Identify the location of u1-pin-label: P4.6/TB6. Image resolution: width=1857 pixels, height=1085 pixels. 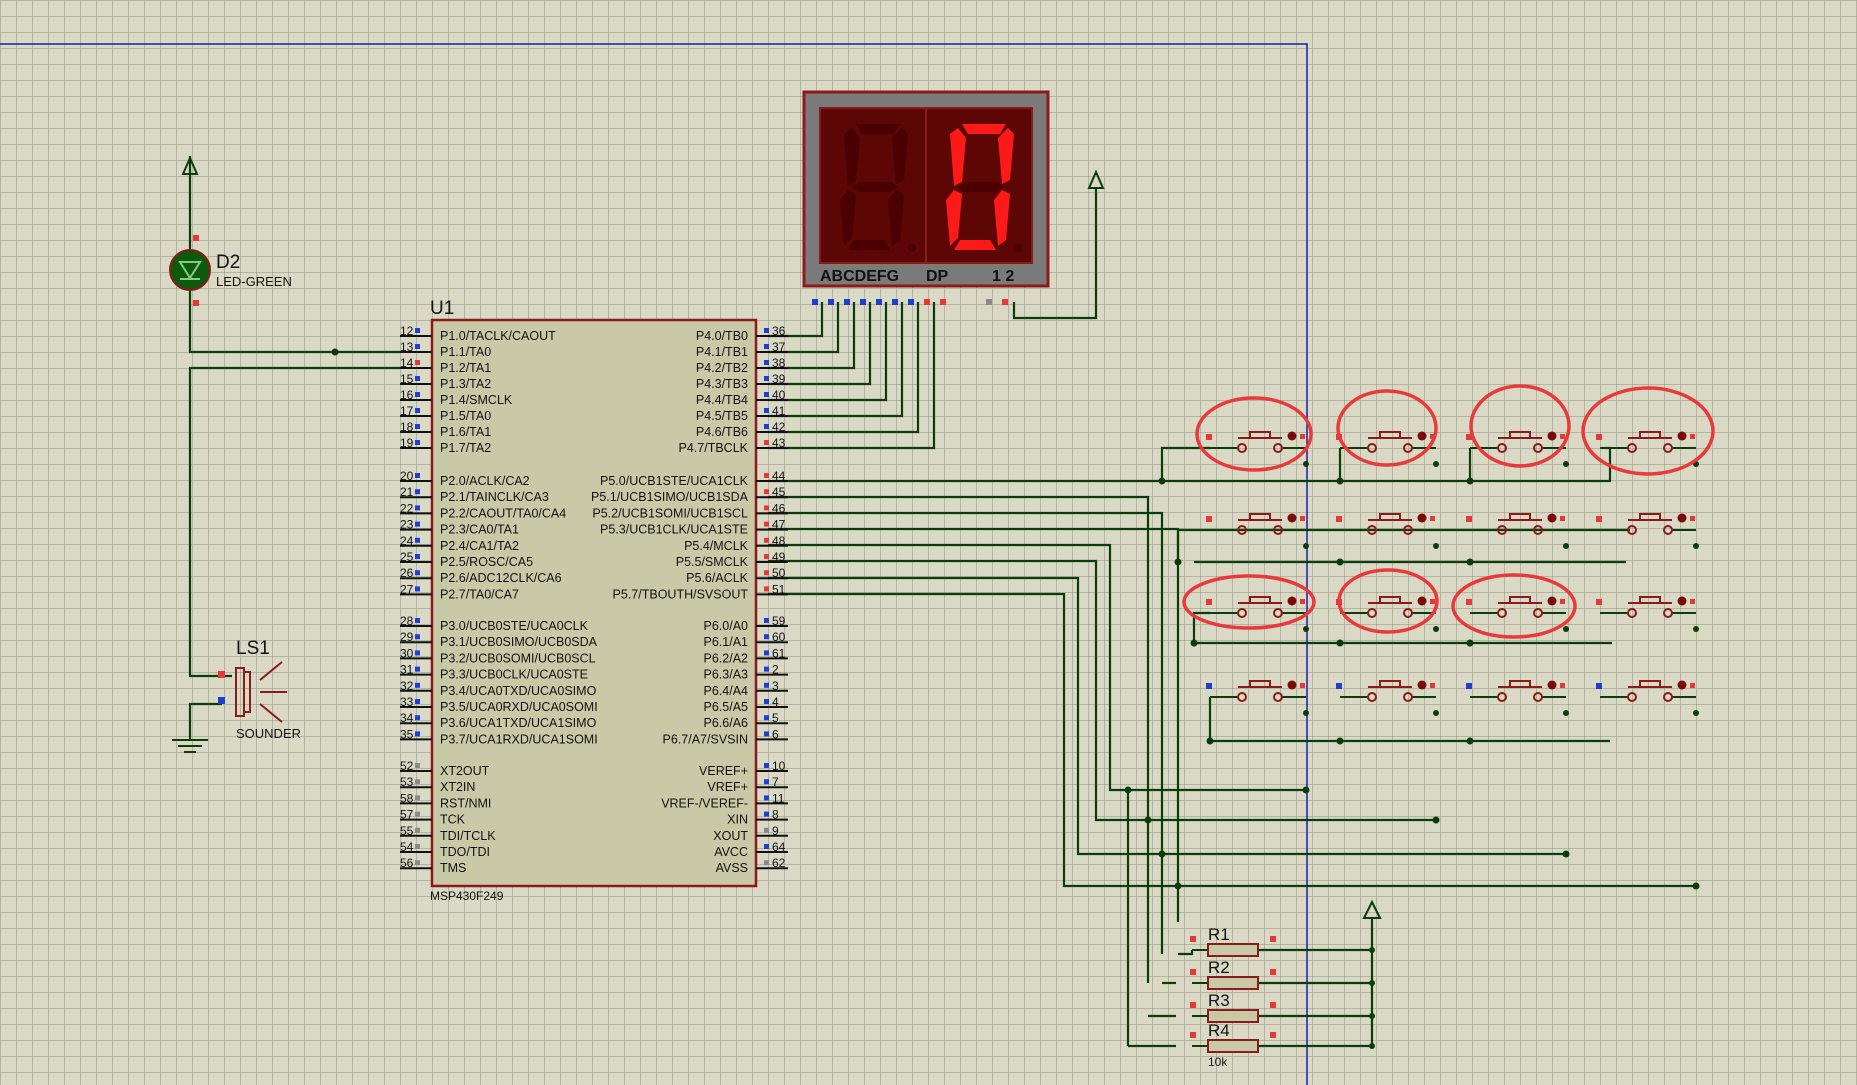
(722, 432).